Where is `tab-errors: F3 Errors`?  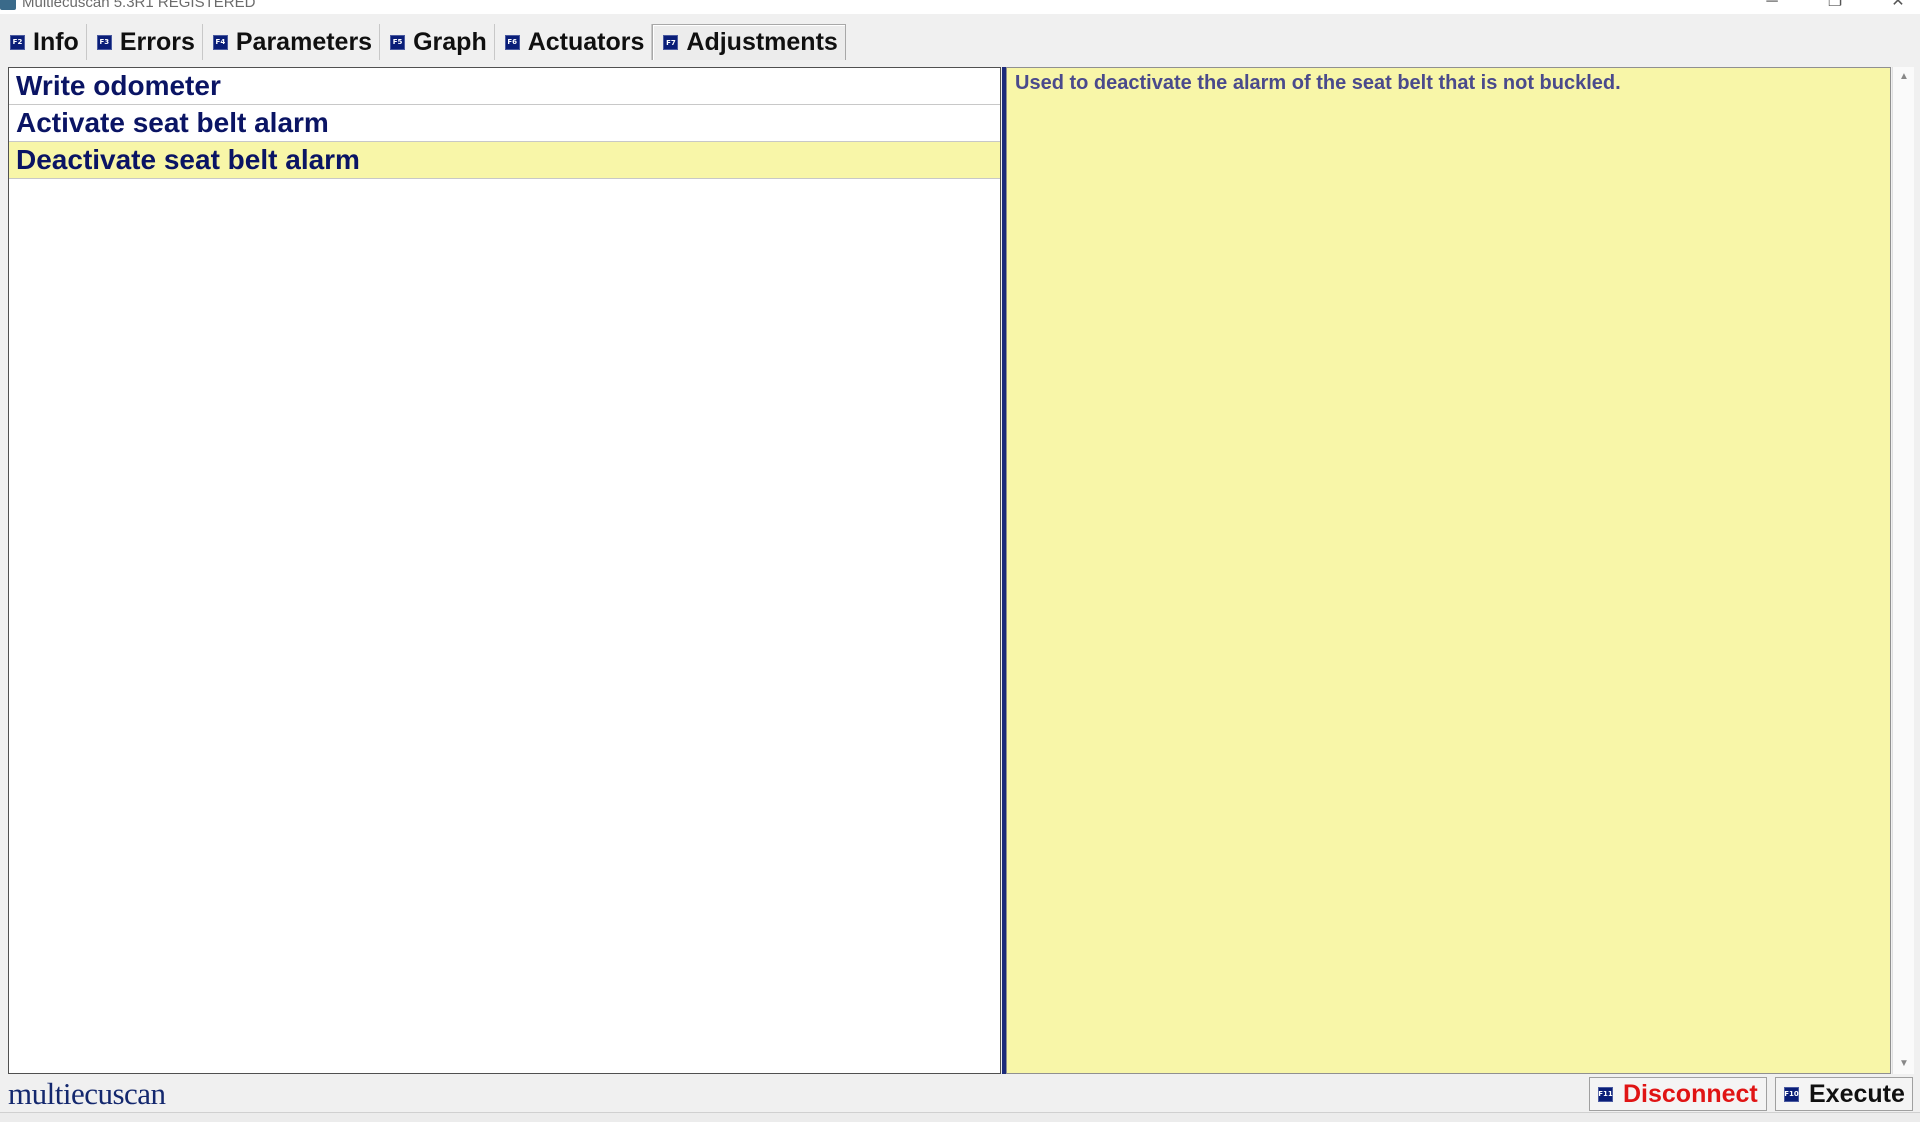
tab-errors: F3 Errors is located at coordinates (145, 42).